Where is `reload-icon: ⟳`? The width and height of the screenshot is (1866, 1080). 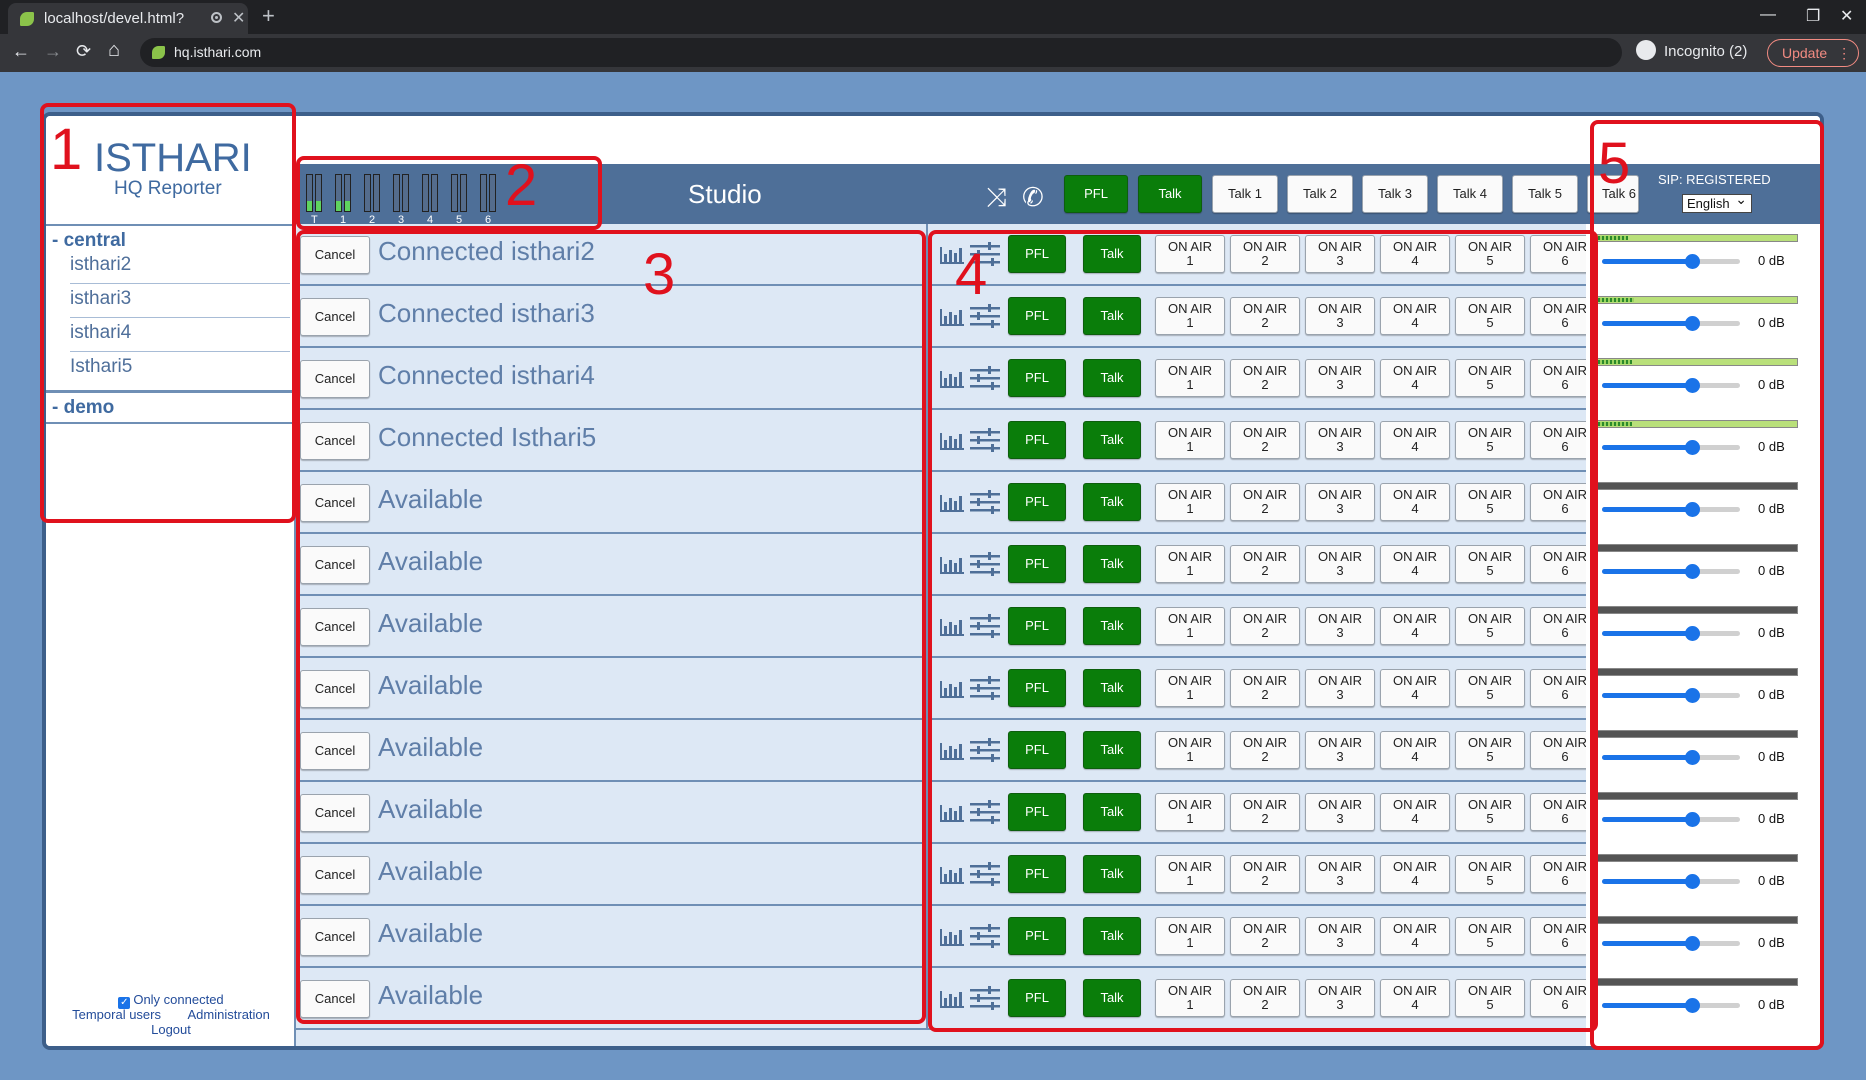 reload-icon: ⟳ is located at coordinates (83, 51).